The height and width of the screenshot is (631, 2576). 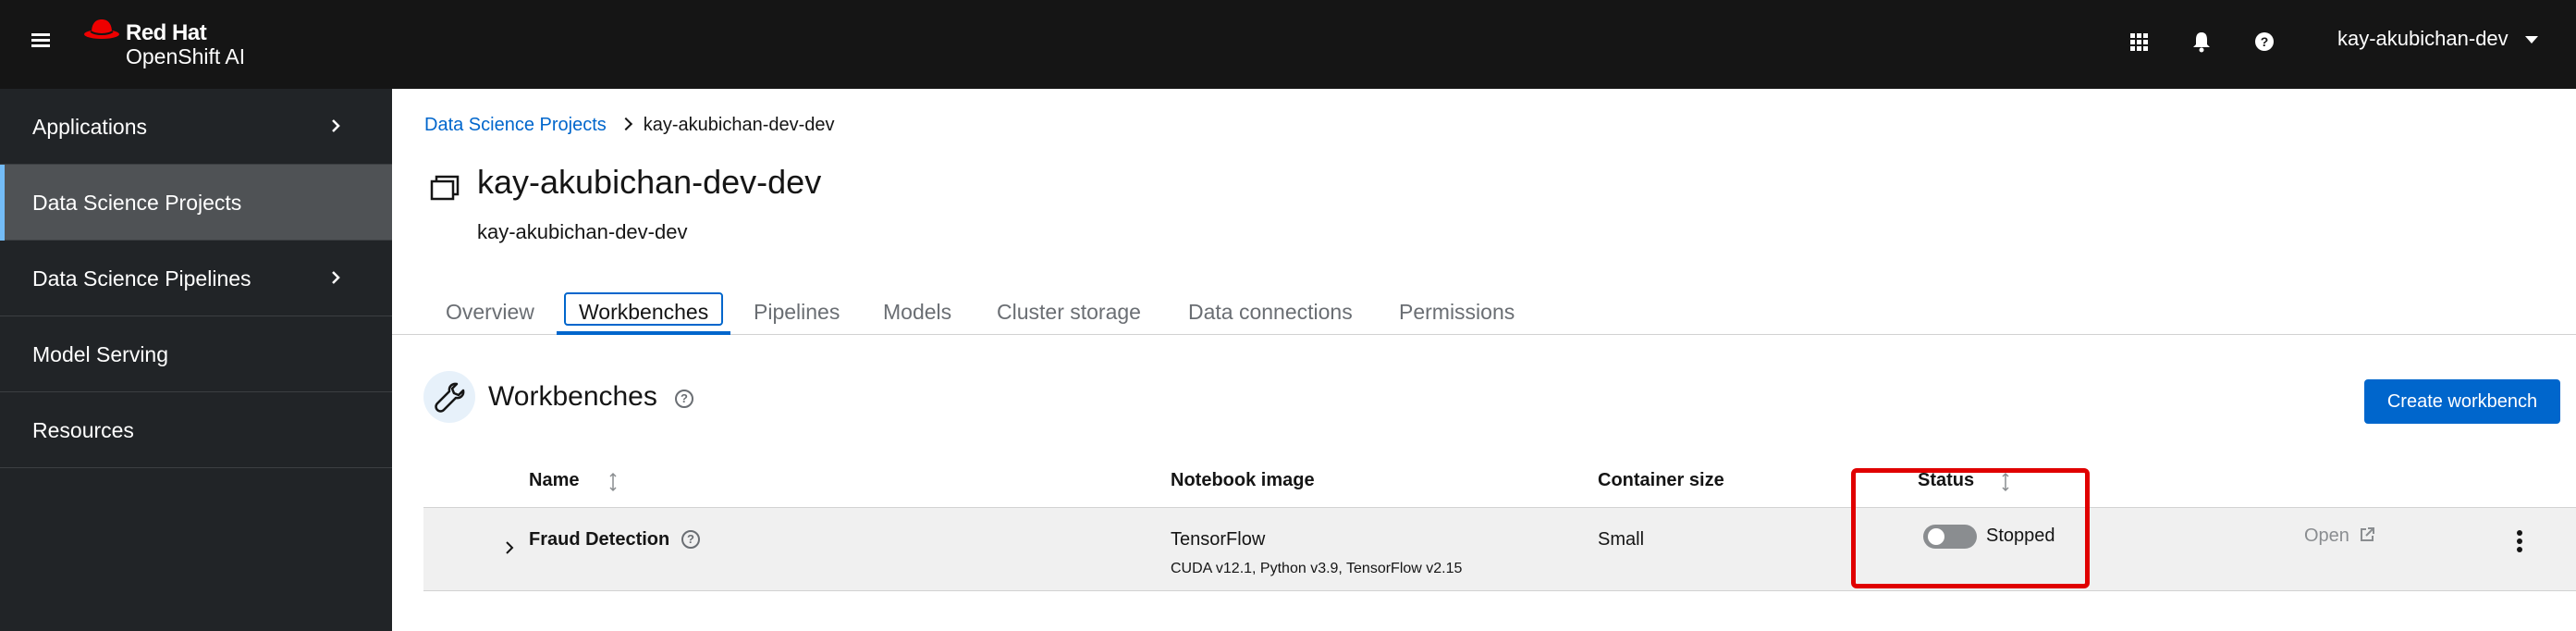 I want to click on page-title: kay-akubichan-dev-dev, so click(x=649, y=182).